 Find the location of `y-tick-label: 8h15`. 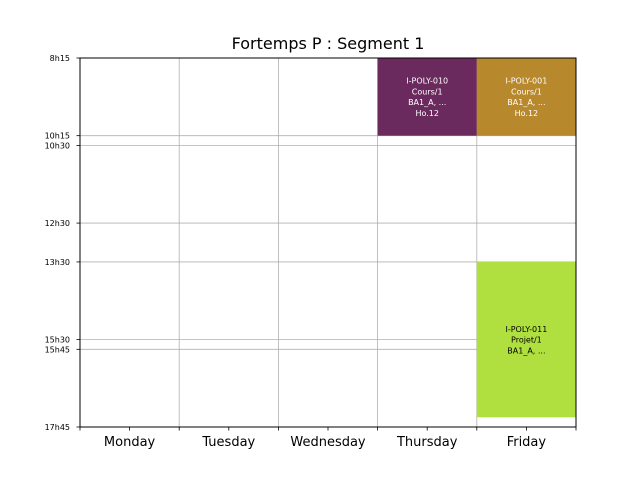

y-tick-label: 8h15 is located at coordinates (60, 58).